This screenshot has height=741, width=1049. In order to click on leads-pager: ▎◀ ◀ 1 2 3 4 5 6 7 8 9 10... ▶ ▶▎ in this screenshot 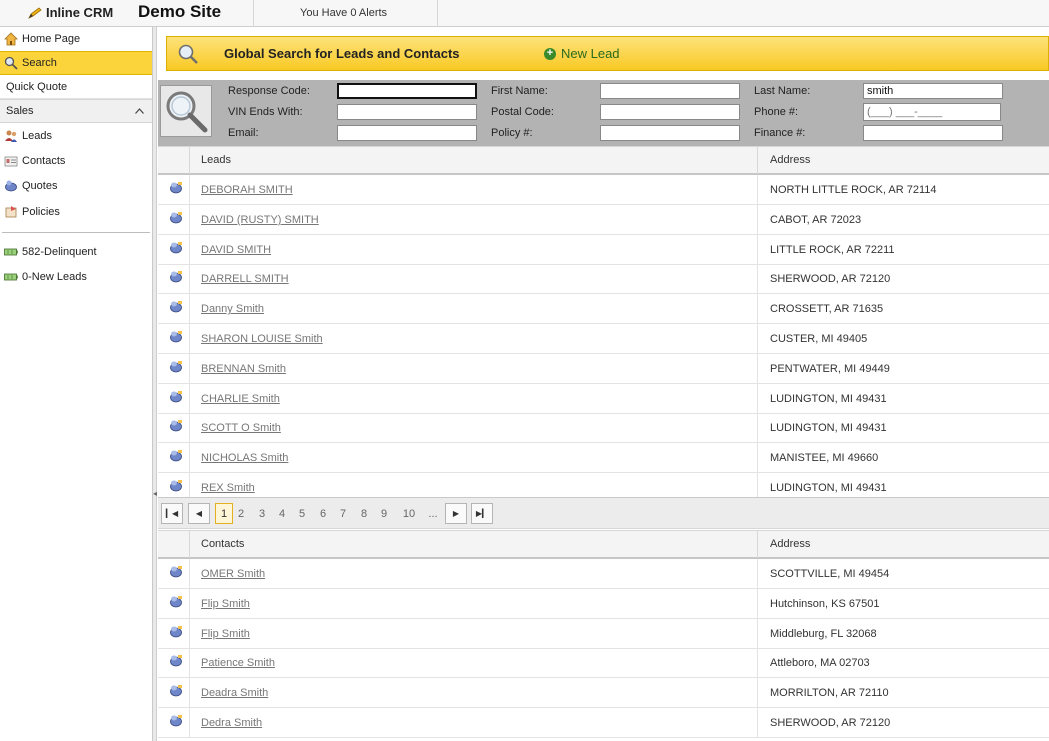, I will do `click(603, 513)`.